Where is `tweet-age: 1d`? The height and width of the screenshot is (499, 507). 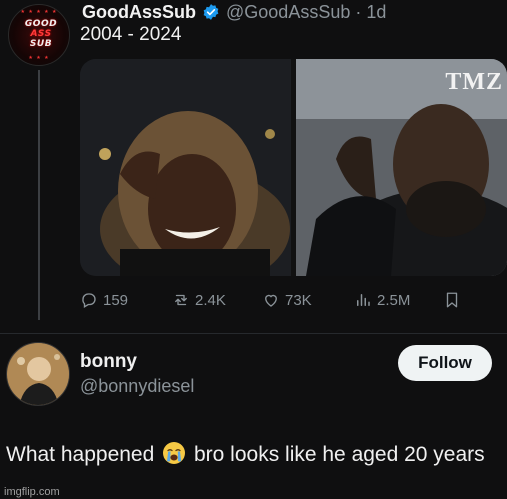
tweet-age: 1d is located at coordinates (376, 12).